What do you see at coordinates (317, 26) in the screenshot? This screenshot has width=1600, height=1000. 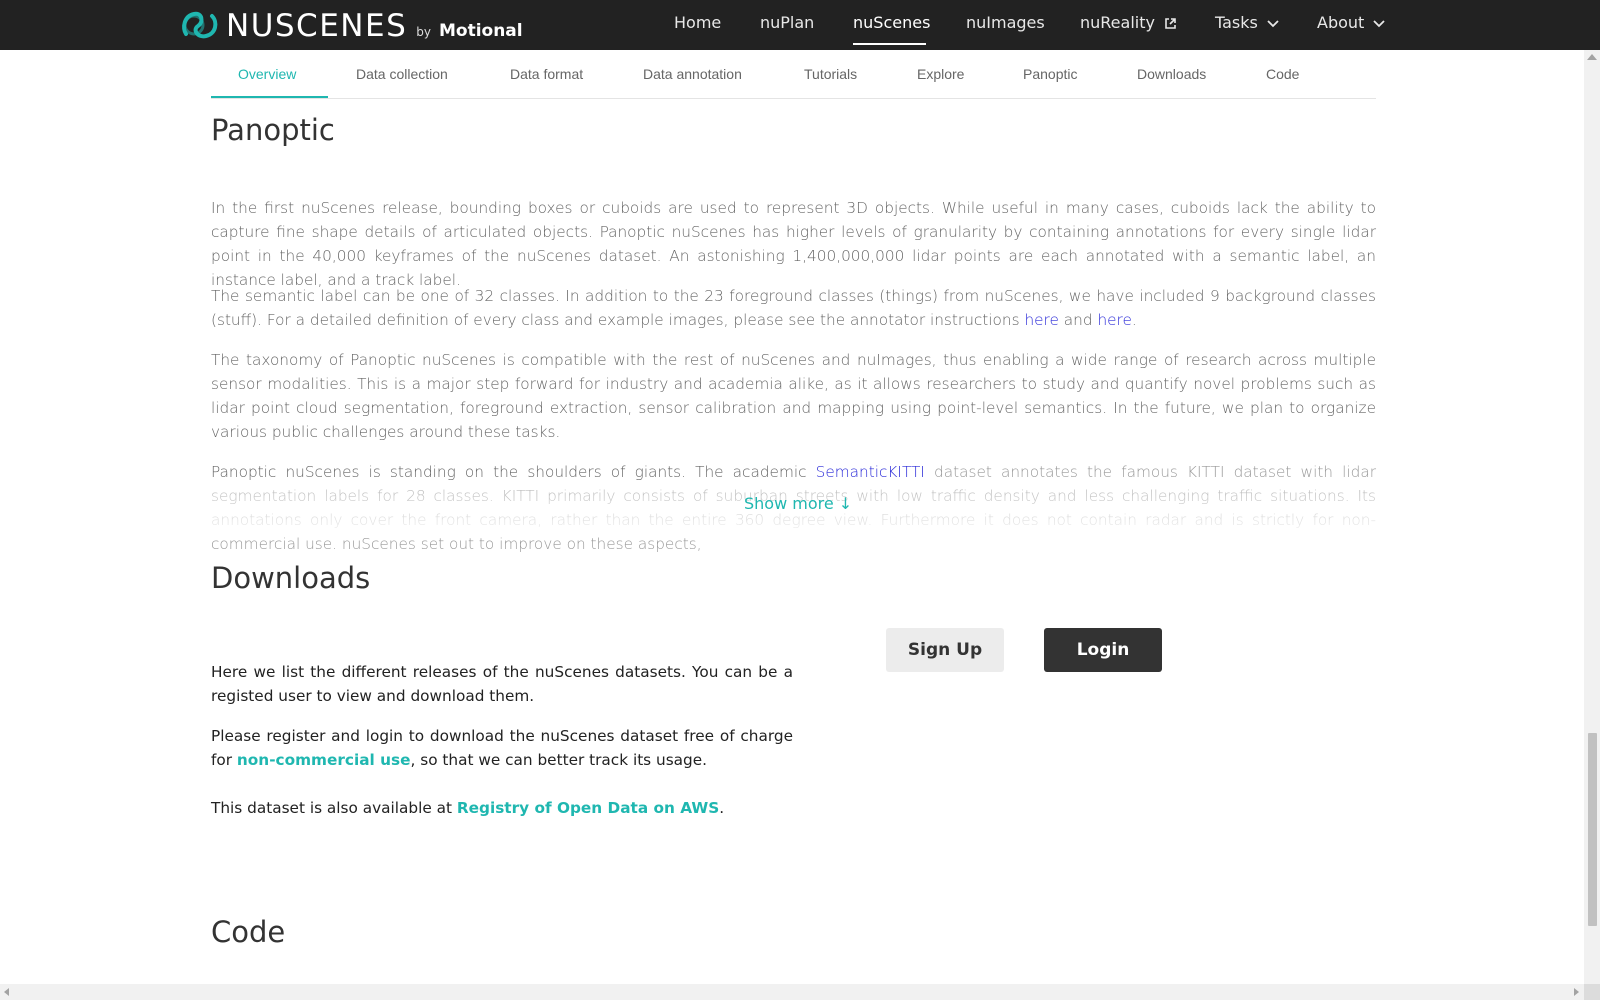 I see `brand-name: NUSCENES` at bounding box center [317, 26].